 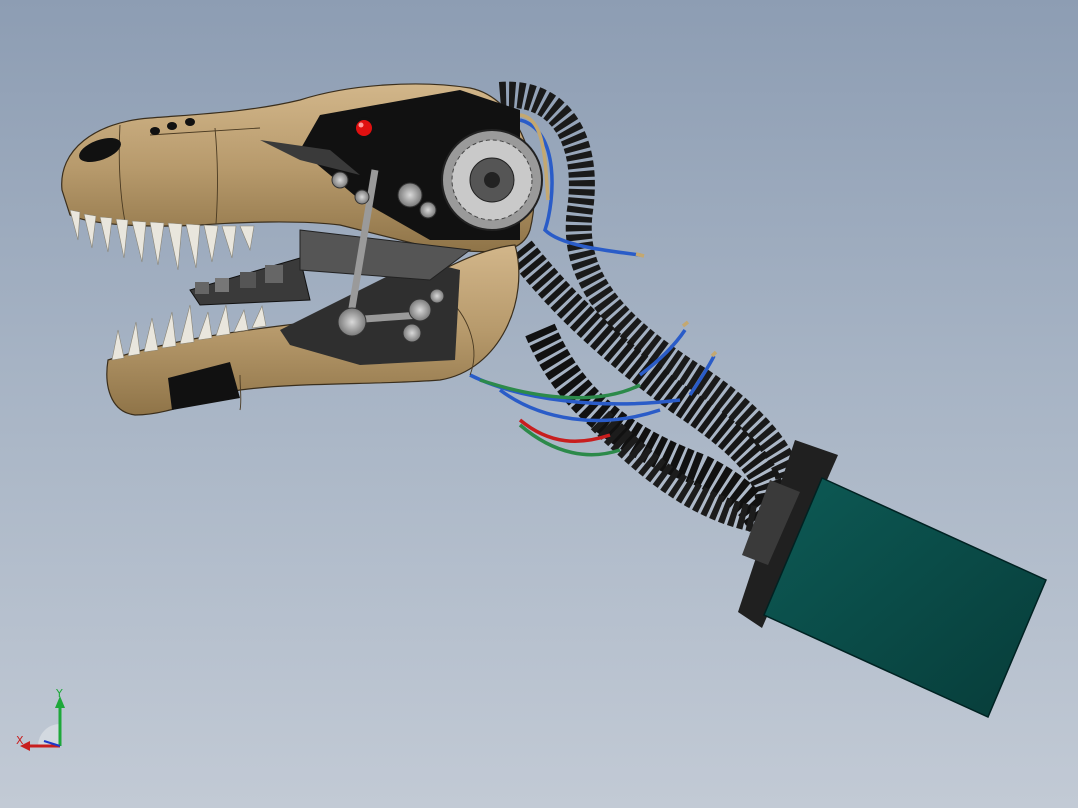 I want to click on eye, so click(x=364, y=128).